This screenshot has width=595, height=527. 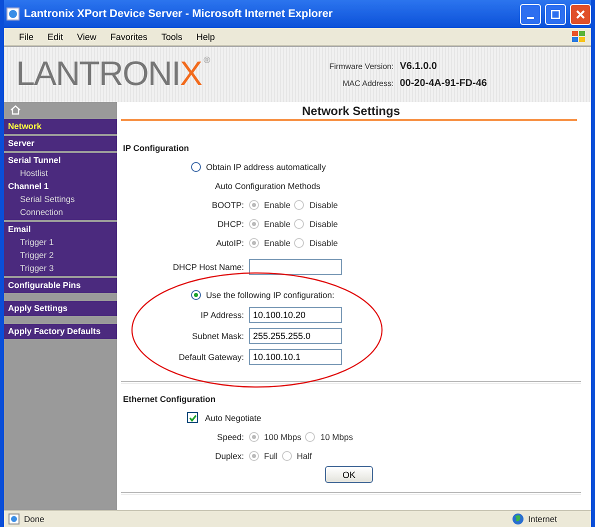 What do you see at coordinates (208, 267) in the screenshot?
I see `field-label: DHCP Host Name:` at bounding box center [208, 267].